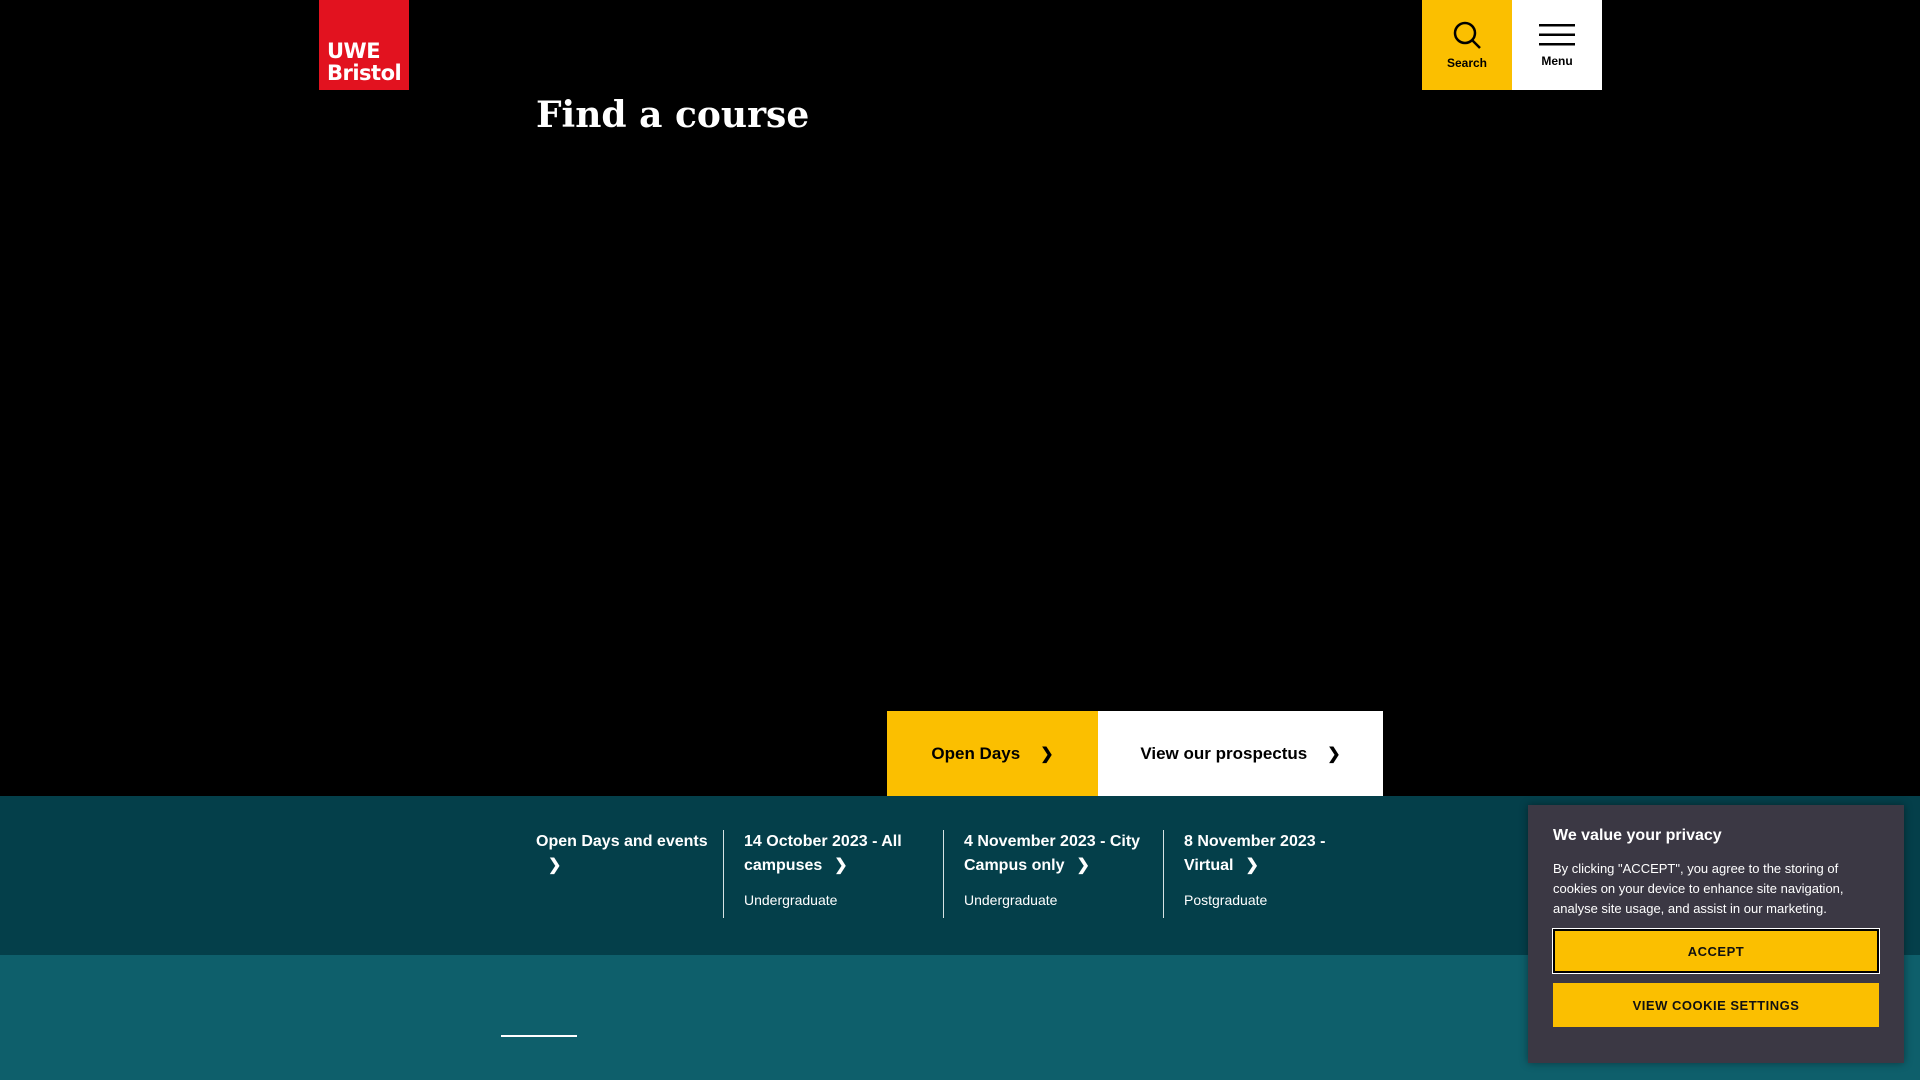 The height and width of the screenshot is (1080, 1920). What do you see at coordinates (539, 1036) in the screenshot?
I see `section-divider` at bounding box center [539, 1036].